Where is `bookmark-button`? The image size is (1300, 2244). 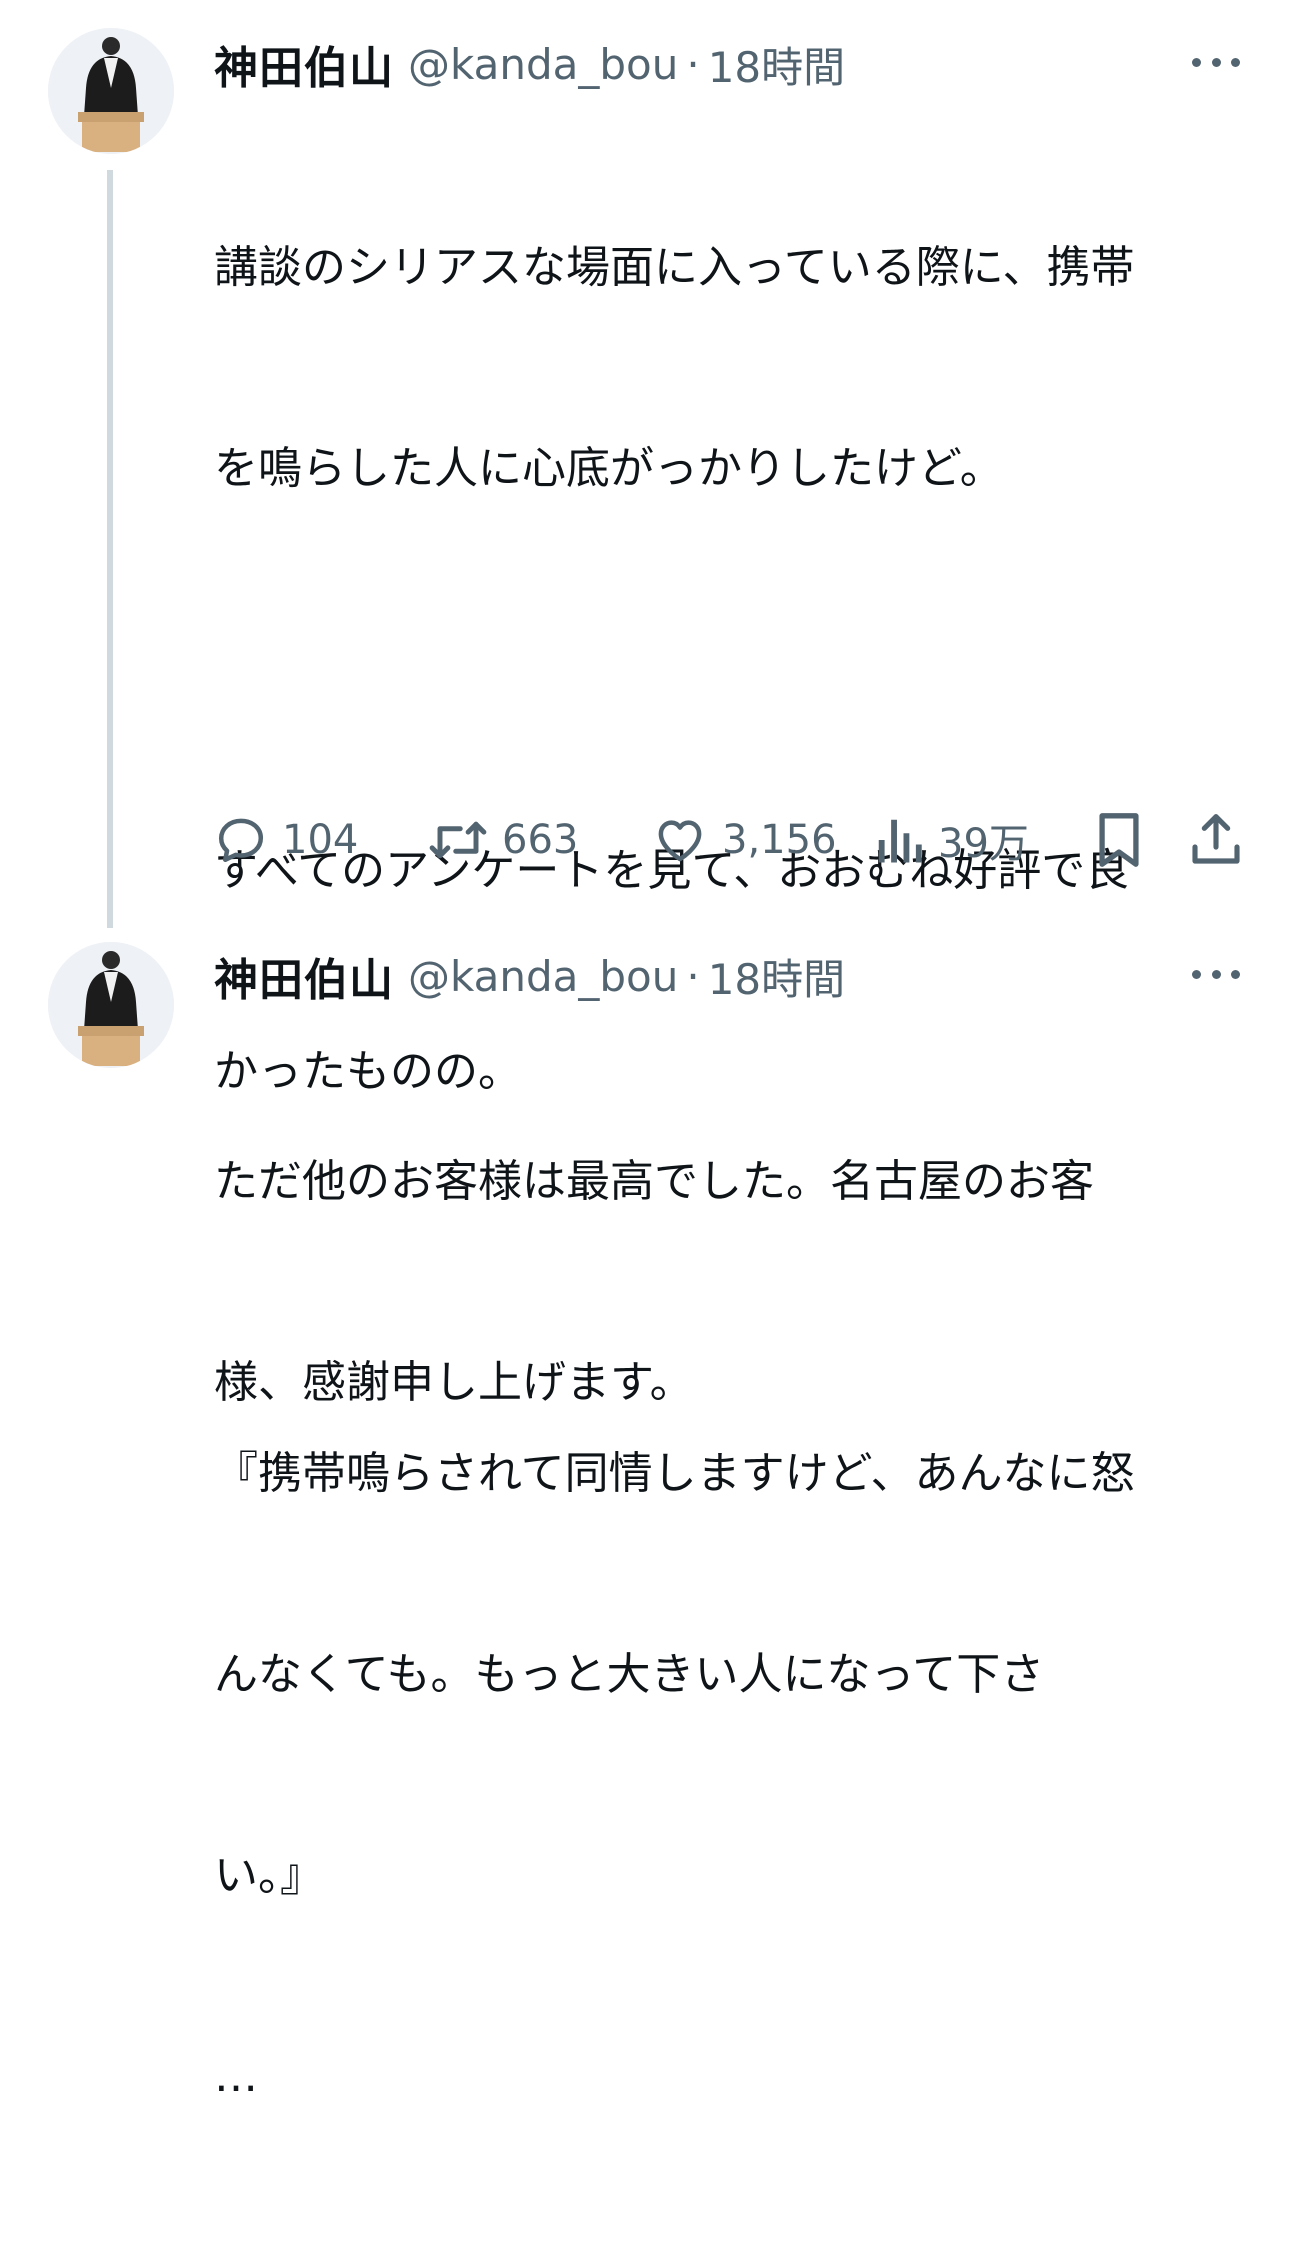
bookmark-button is located at coordinates (1119, 840).